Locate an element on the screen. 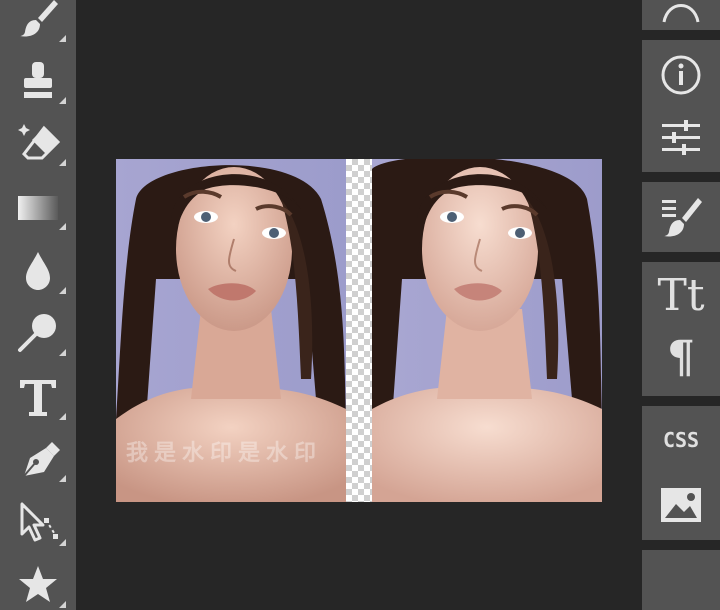  direct-selection-tool is located at coordinates (40, 523).